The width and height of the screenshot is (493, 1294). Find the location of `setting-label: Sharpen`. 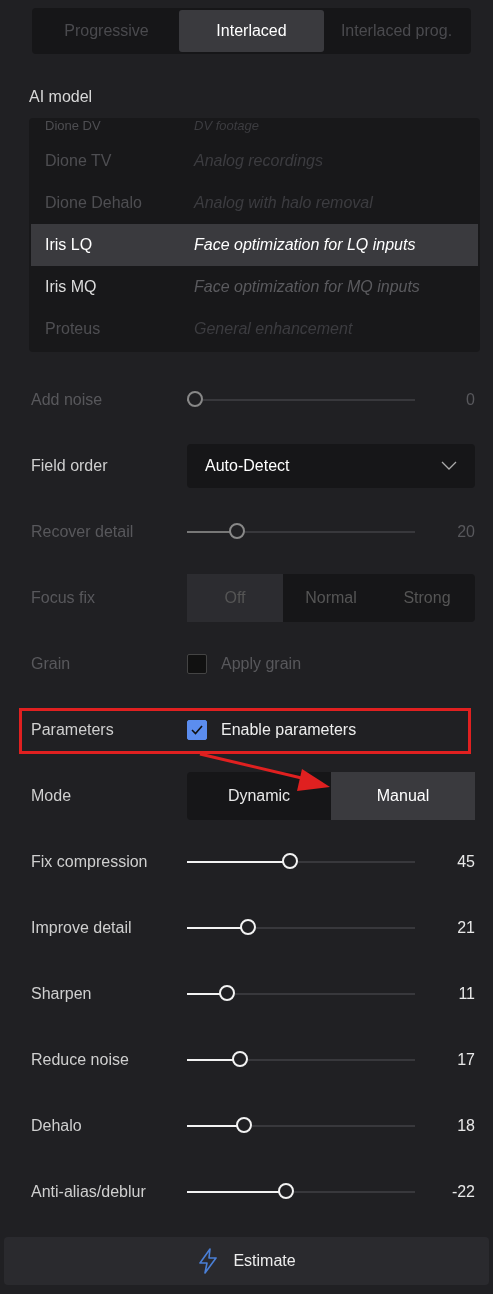

setting-label: Sharpen is located at coordinates (62, 994).